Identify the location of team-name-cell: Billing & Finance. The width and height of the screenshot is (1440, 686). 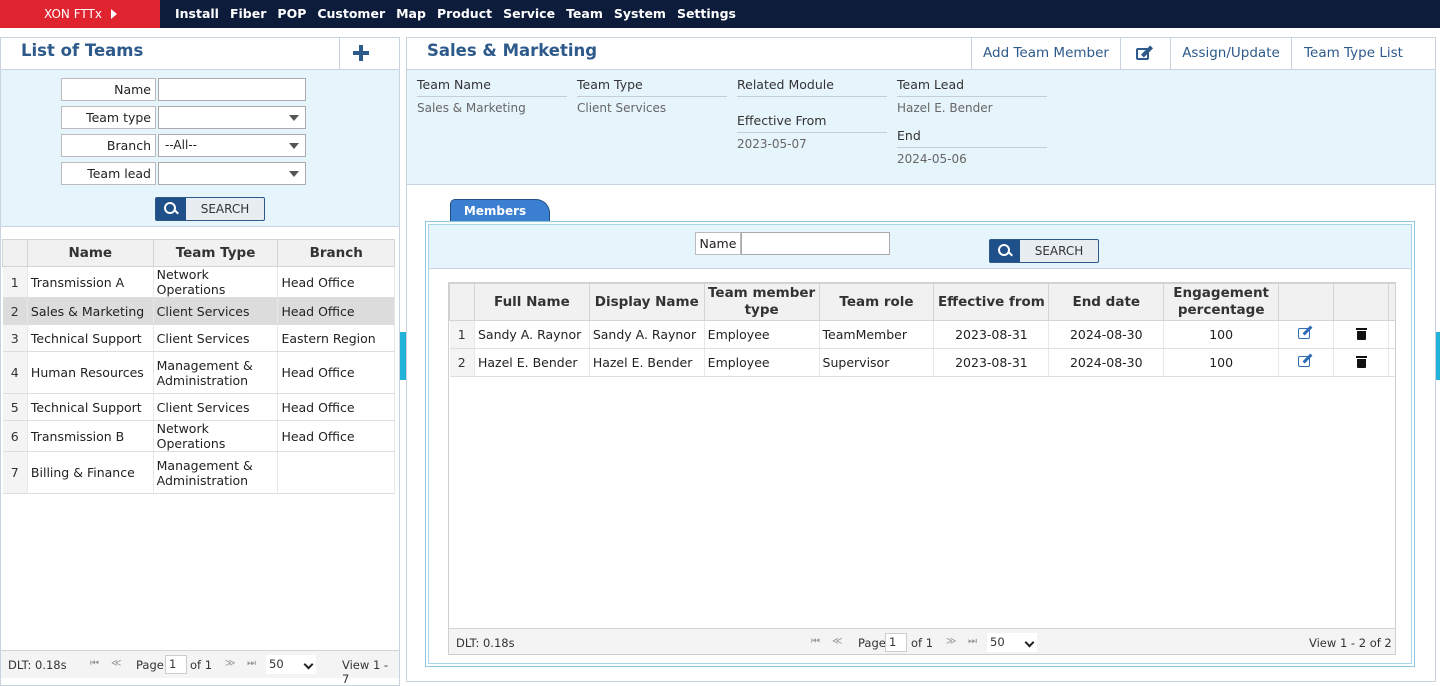
(90, 472).